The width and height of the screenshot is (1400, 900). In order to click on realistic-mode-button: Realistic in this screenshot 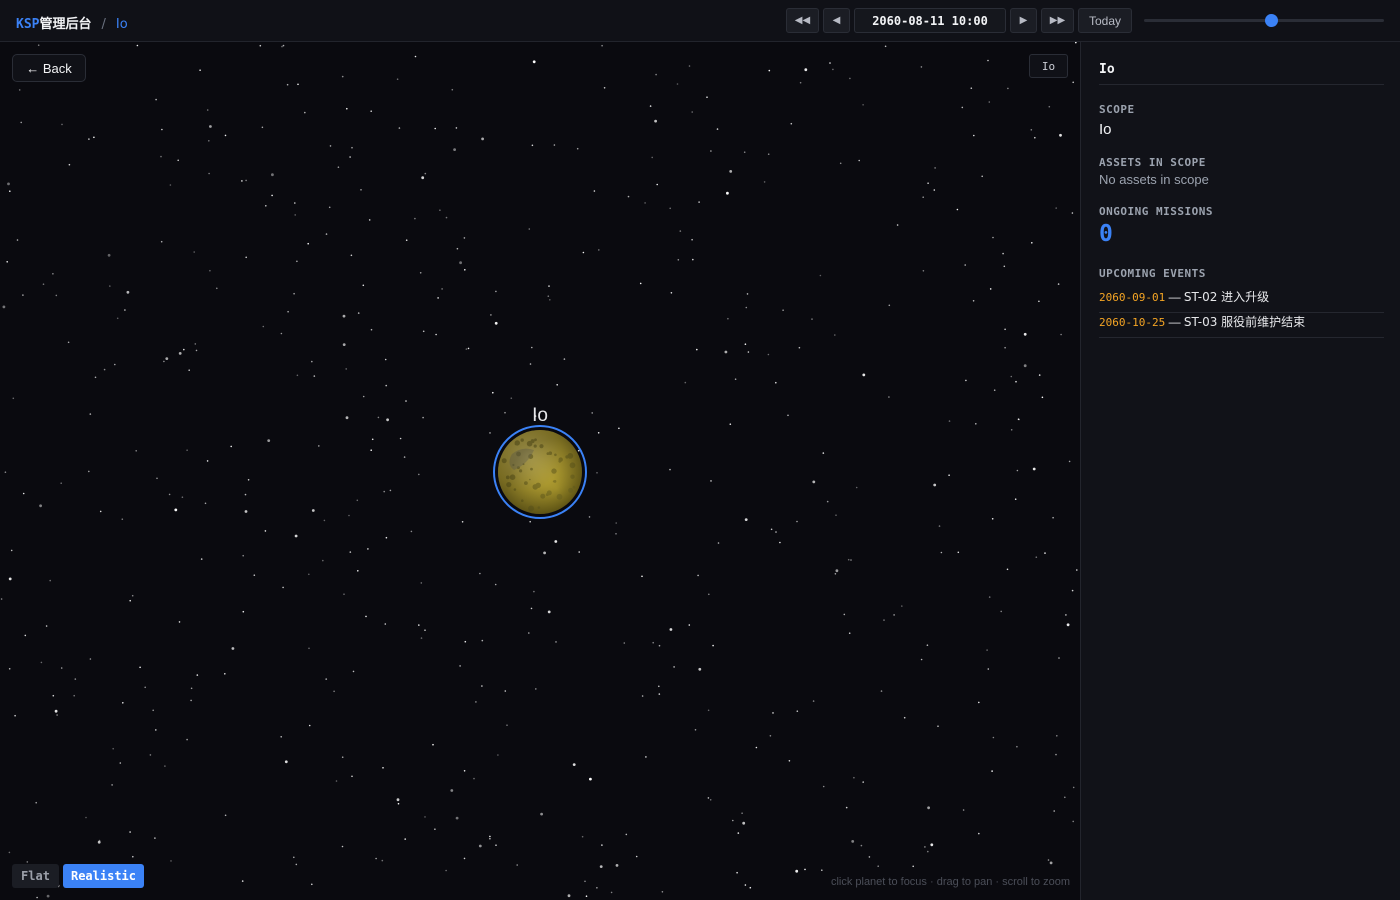, I will do `click(103, 876)`.